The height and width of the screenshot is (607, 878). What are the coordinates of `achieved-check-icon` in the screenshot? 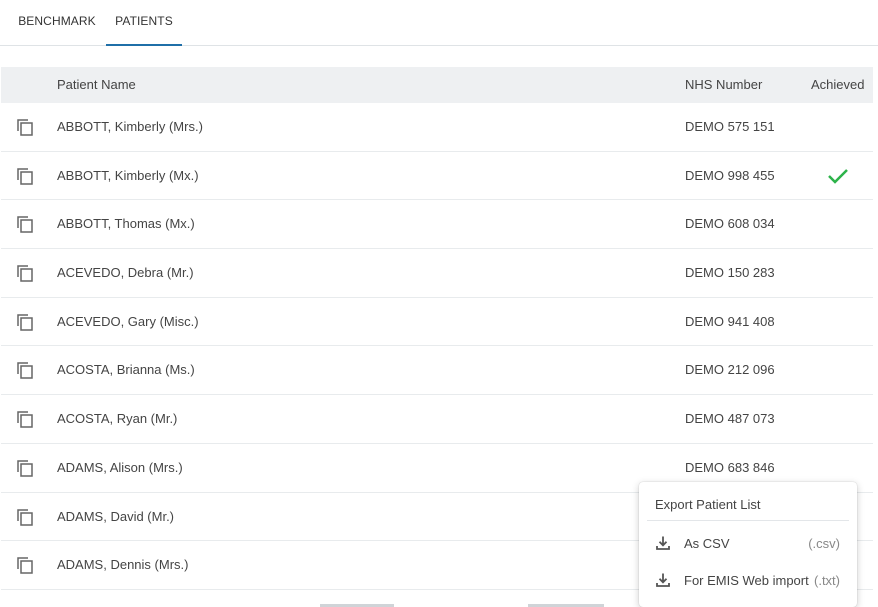 It's located at (838, 176).